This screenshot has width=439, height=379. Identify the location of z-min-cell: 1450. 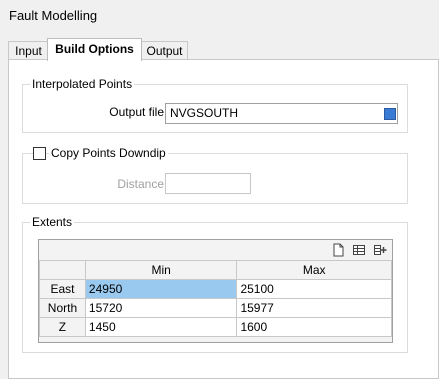
(161, 327).